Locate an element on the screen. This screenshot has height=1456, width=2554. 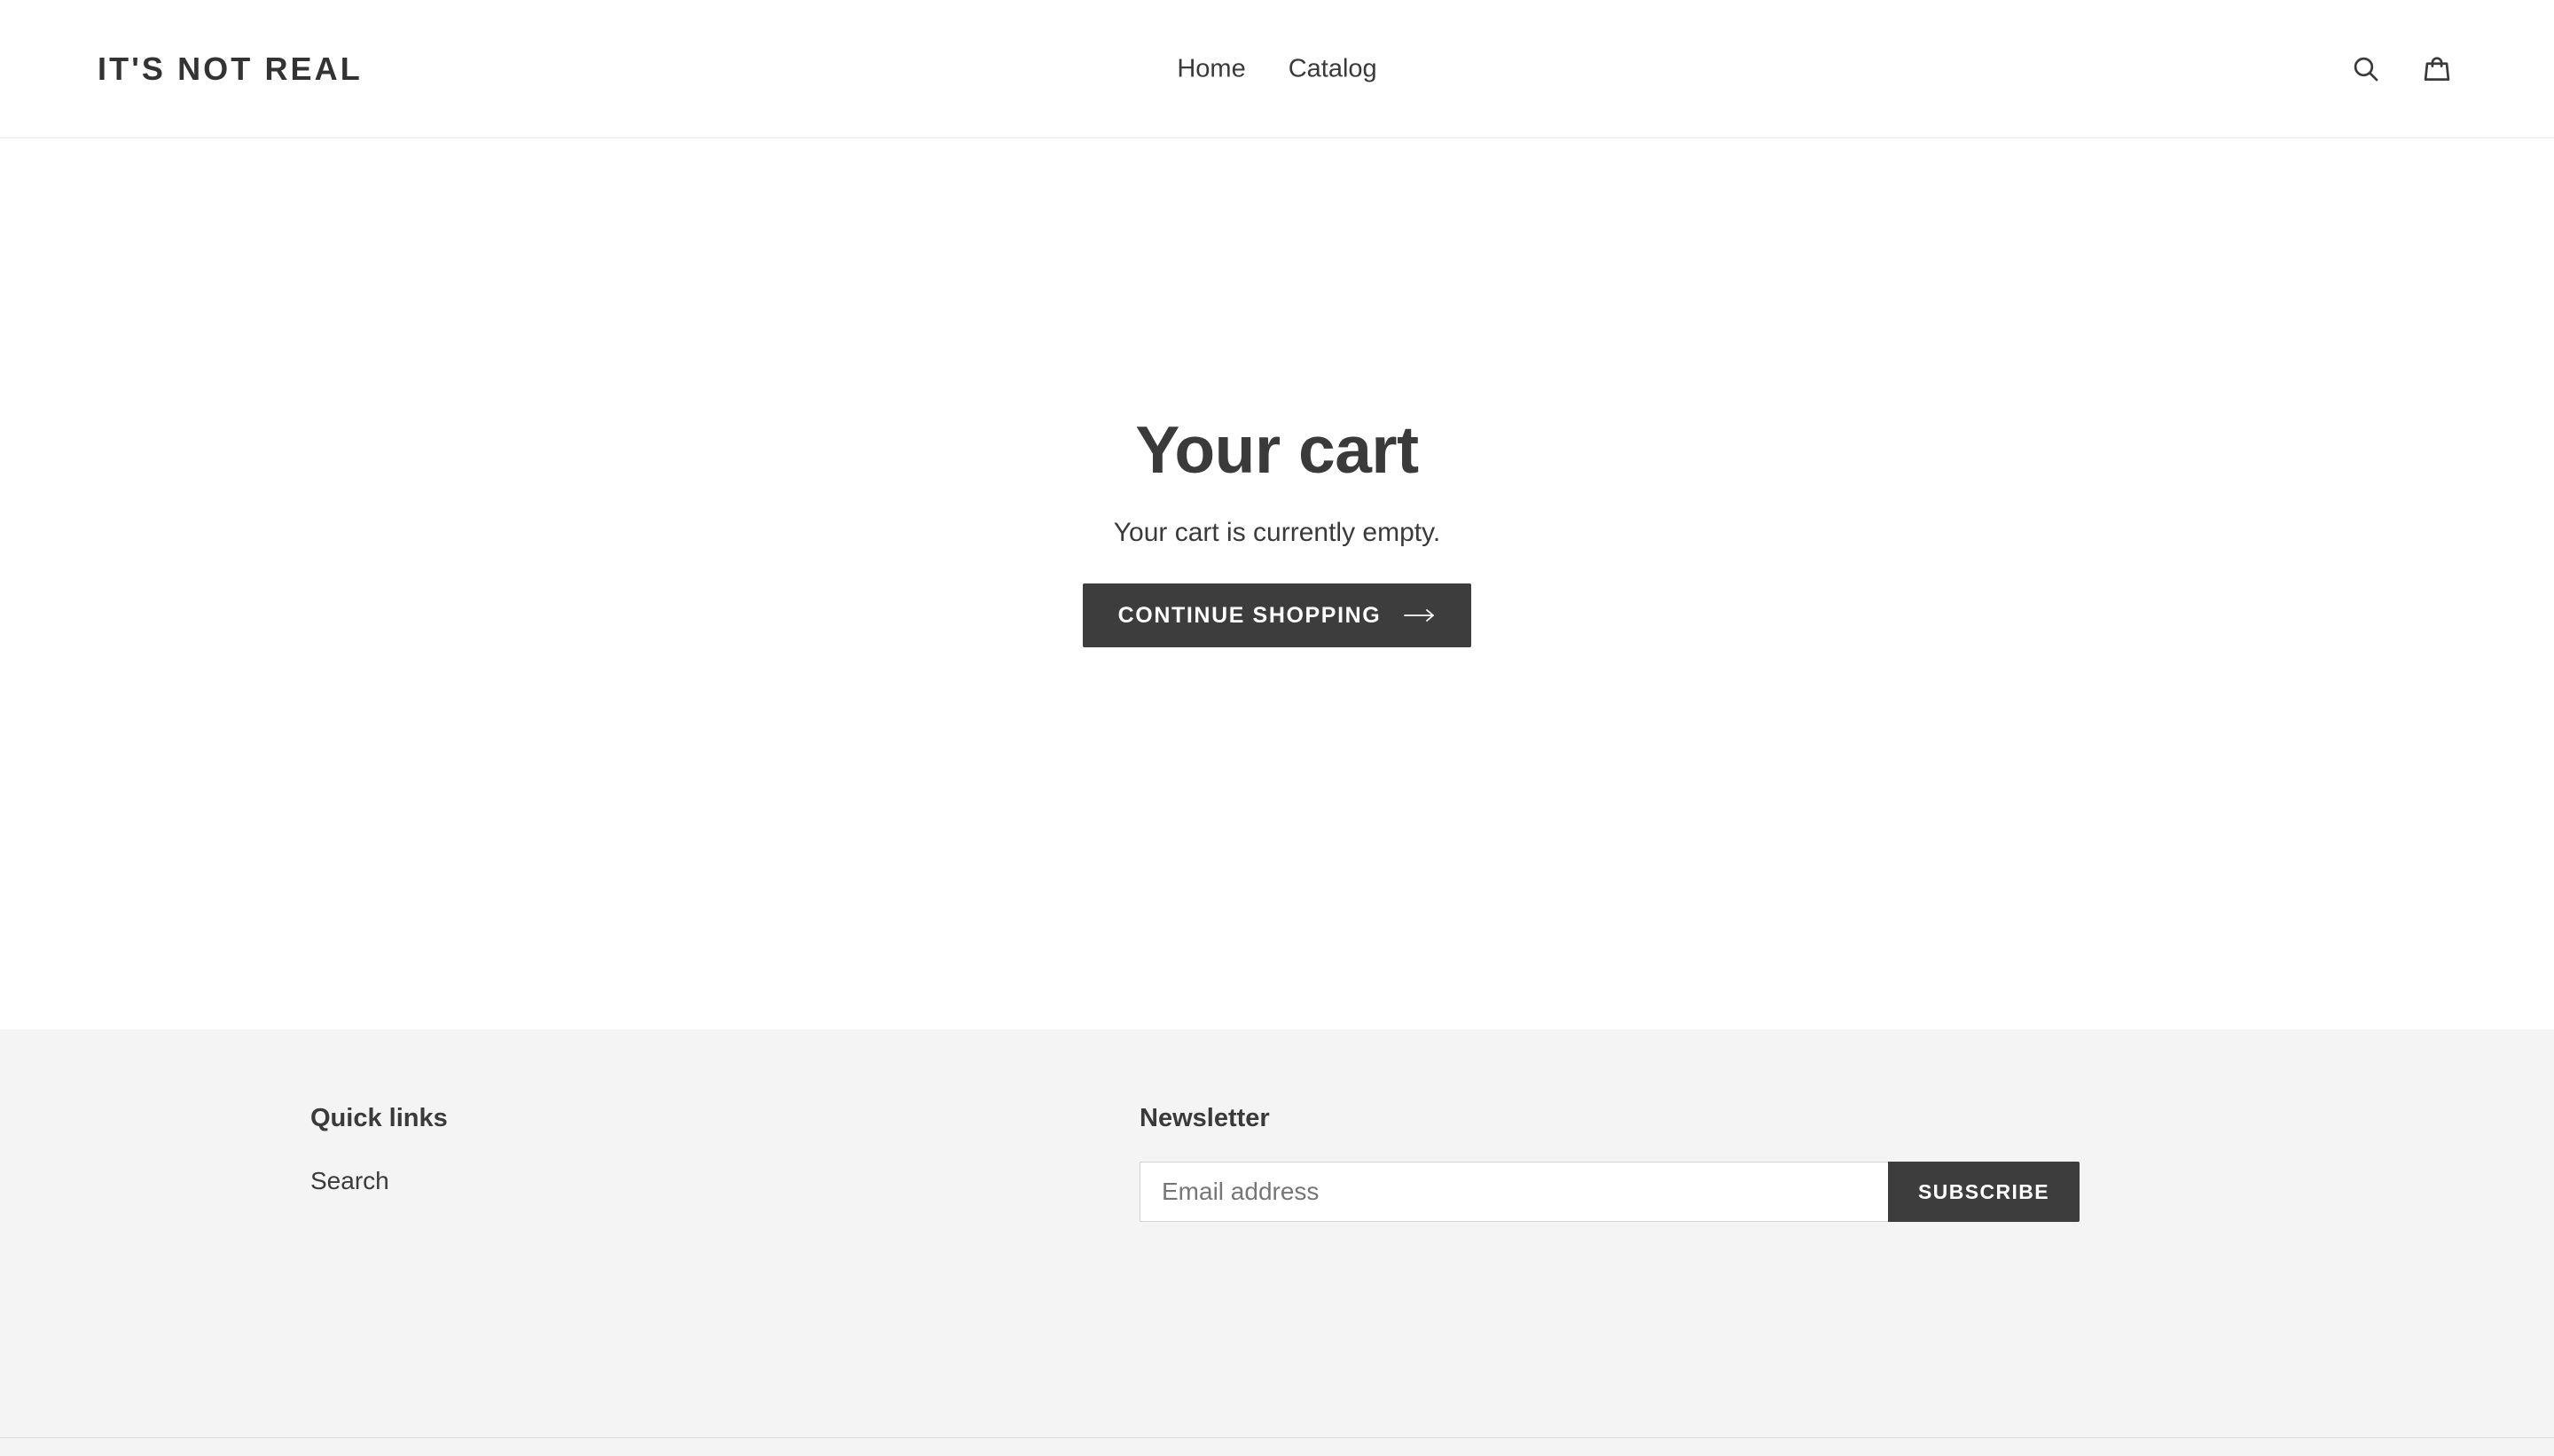
quick-links-heading: Quick links is located at coordinates (379, 1118).